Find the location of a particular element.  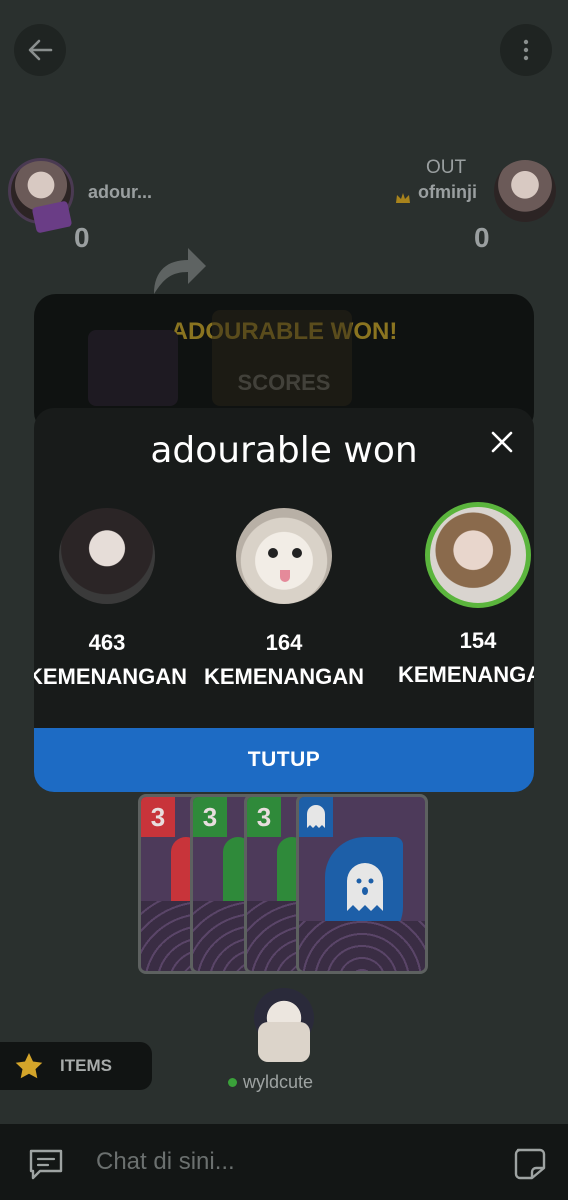

star-icon is located at coordinates (29, 1066).